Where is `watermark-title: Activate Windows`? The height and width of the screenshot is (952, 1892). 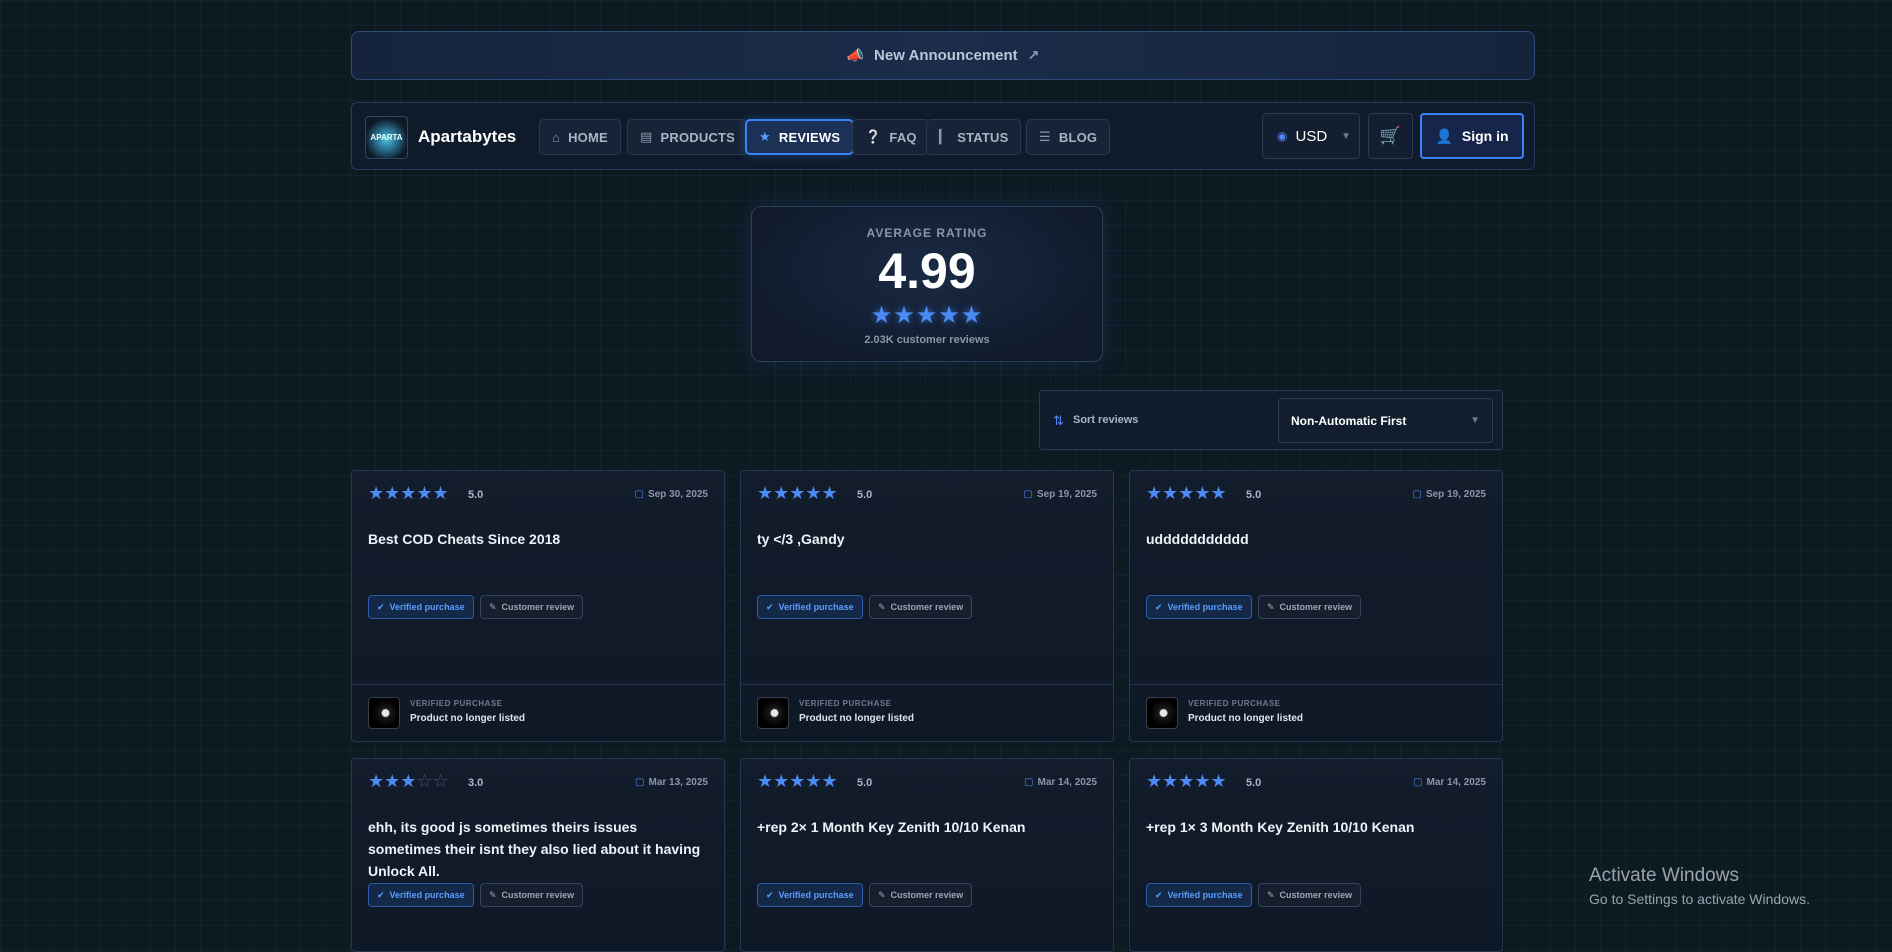
watermark-title: Activate Windows is located at coordinates (1664, 875).